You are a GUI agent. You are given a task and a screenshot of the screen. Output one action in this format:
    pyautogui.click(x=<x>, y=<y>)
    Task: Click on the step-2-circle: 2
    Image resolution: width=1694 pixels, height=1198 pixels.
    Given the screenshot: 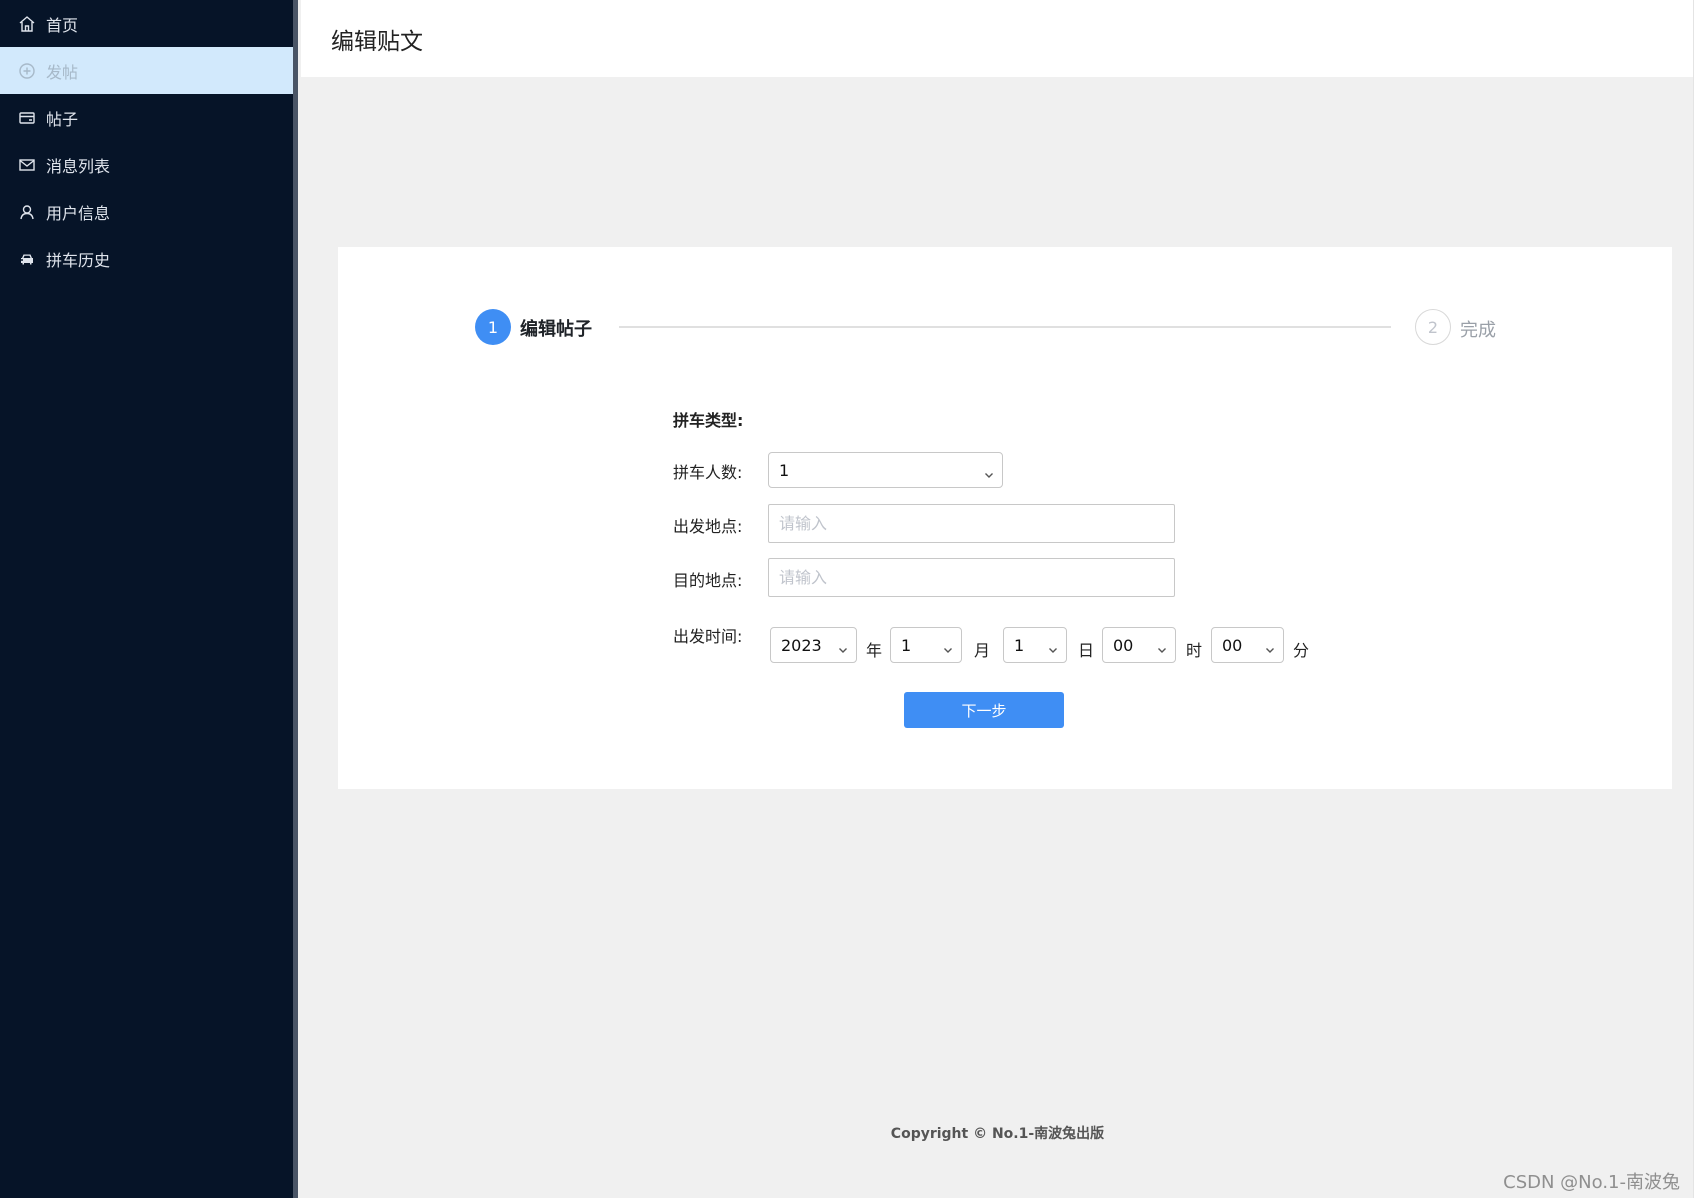 What is the action you would take?
    pyautogui.click(x=1433, y=327)
    